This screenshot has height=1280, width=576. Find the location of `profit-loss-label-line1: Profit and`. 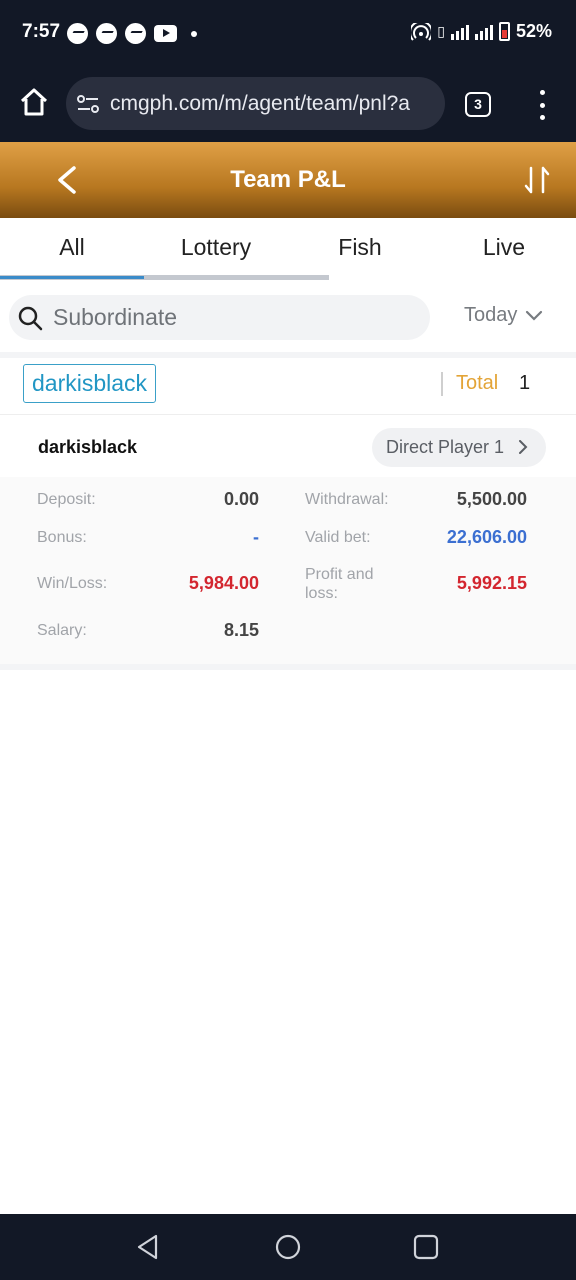

profit-loss-label-line1: Profit and is located at coordinates (339, 574).